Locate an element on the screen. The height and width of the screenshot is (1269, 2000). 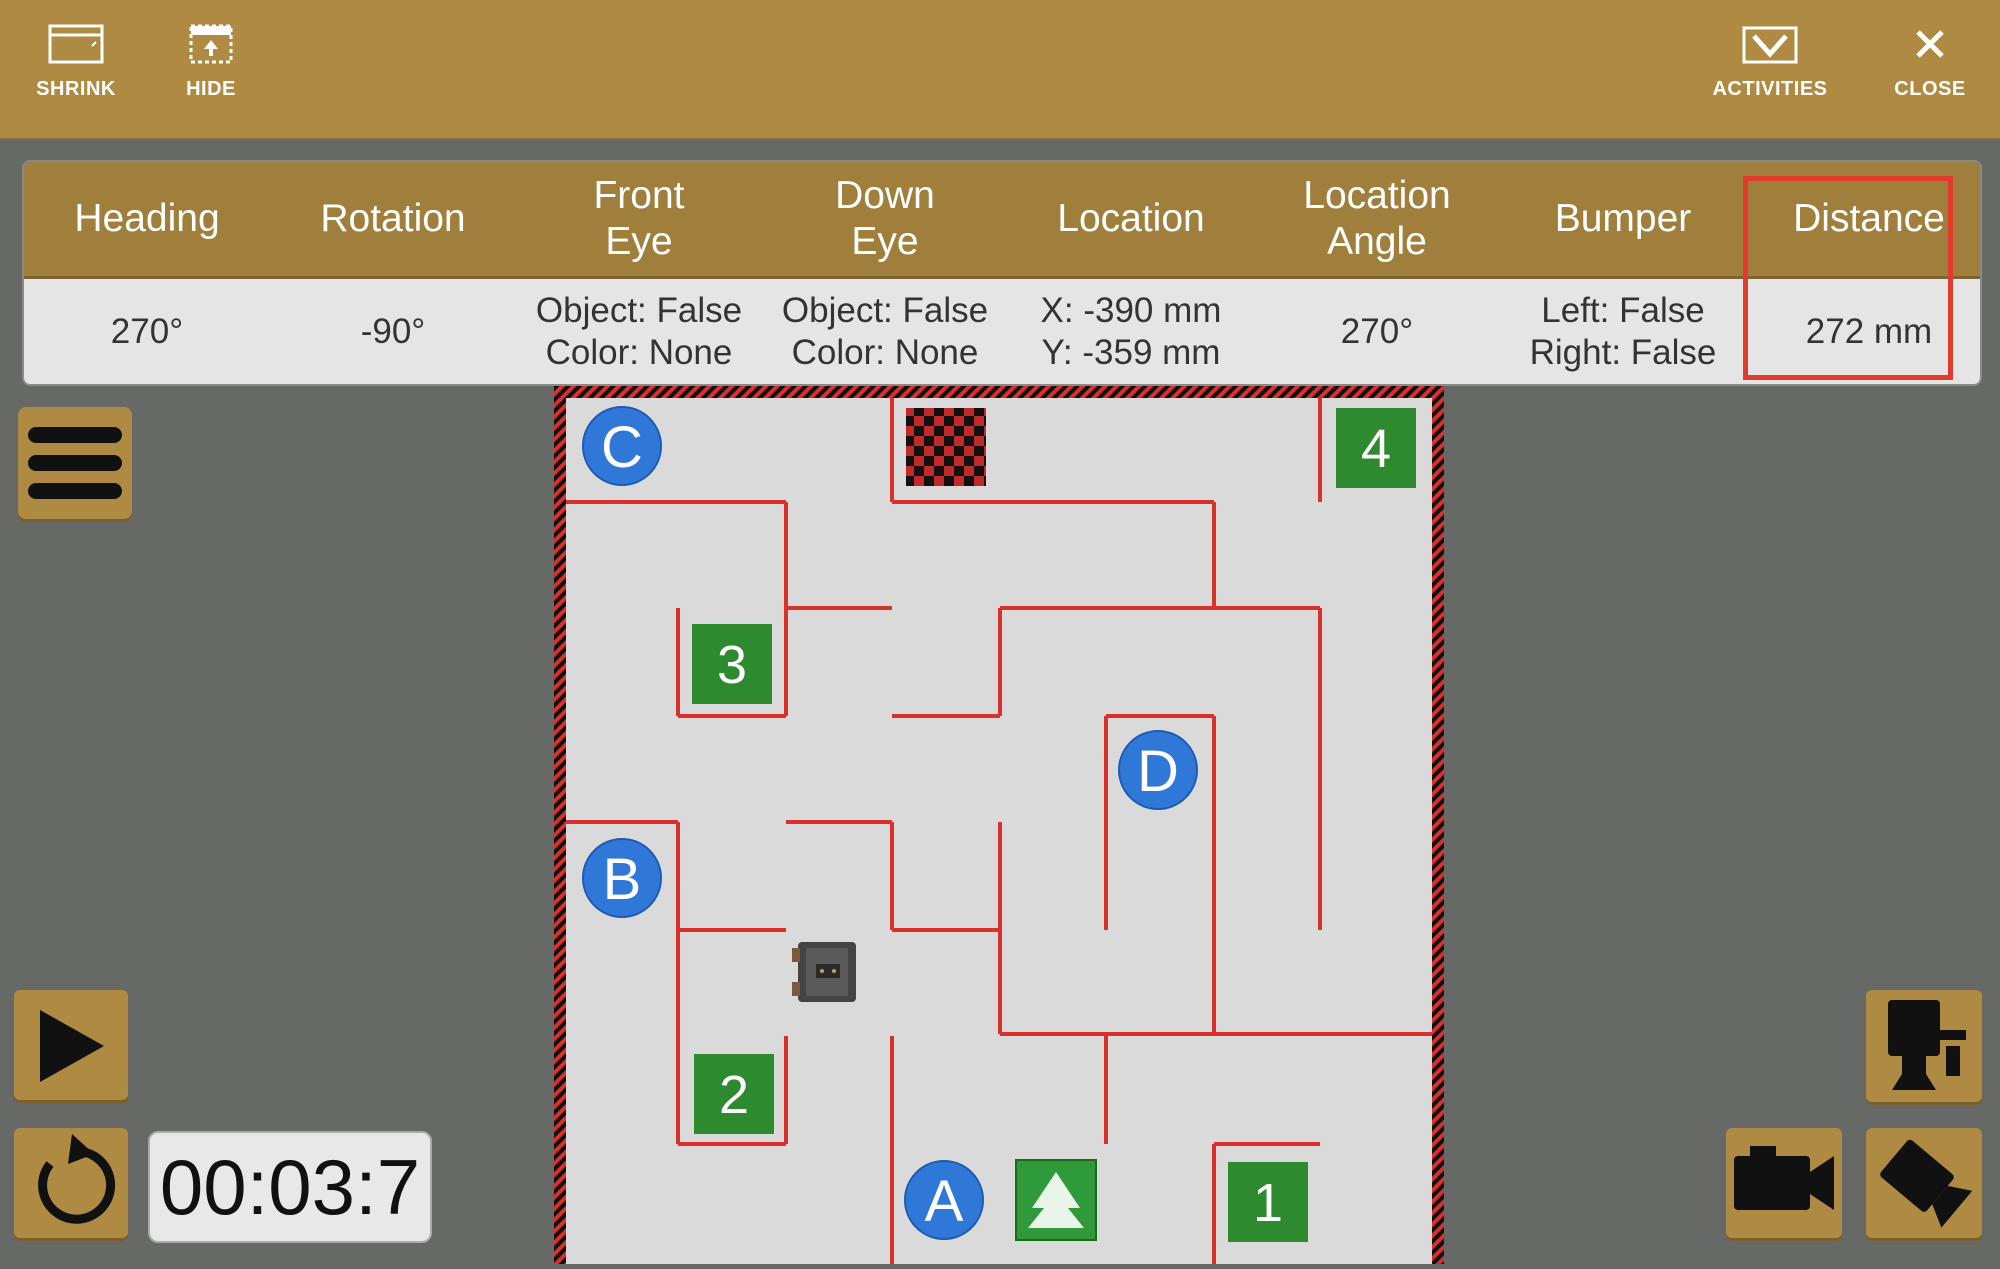
header-location-angle: Location Angle is located at coordinates (1377, 218).